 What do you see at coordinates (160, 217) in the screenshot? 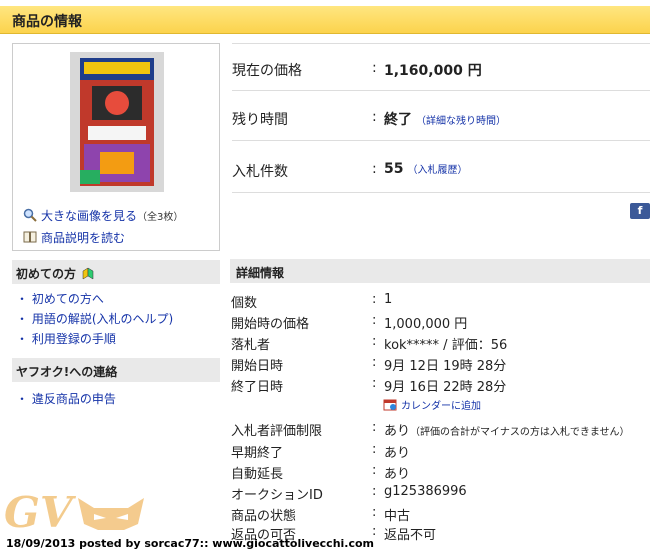
I see `image-count: （全3枚）` at bounding box center [160, 217].